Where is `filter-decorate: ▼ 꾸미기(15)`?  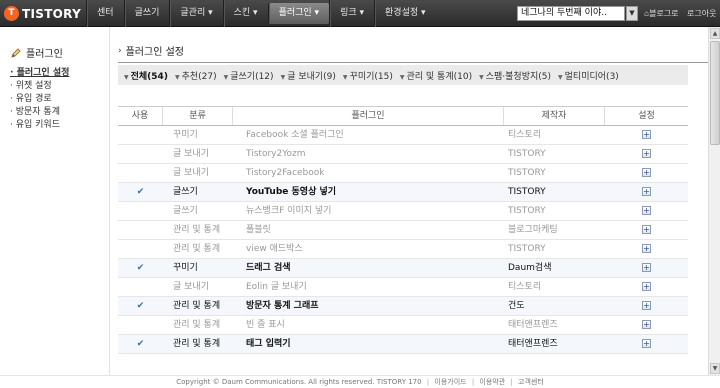
filter-decorate: ▼ 꾸미기(15) is located at coordinates (368, 75).